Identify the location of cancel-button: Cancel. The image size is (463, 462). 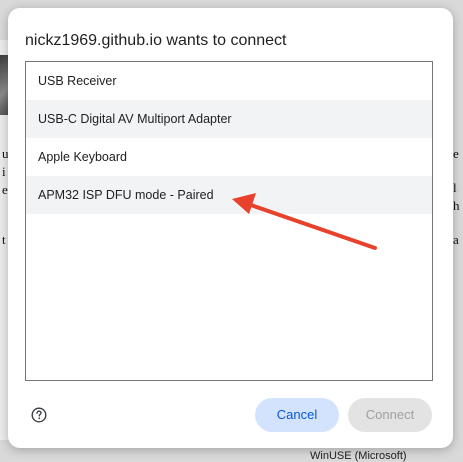
(297, 415).